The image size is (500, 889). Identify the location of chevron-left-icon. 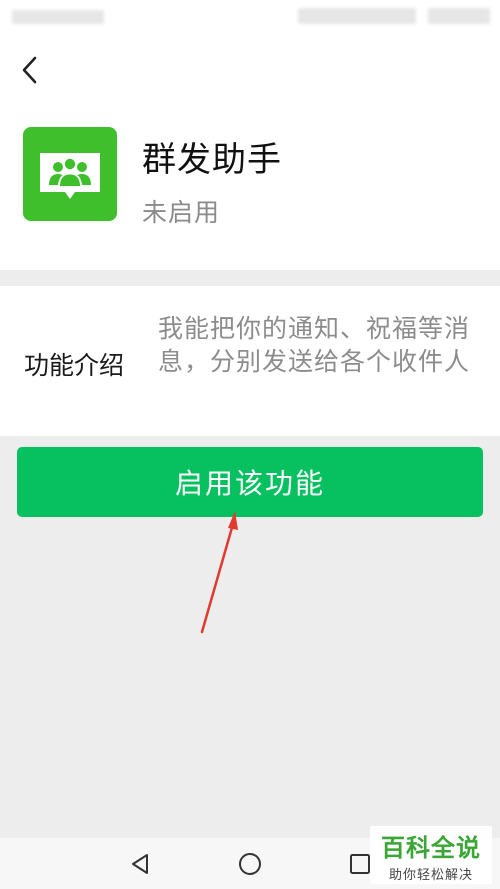
(29, 70).